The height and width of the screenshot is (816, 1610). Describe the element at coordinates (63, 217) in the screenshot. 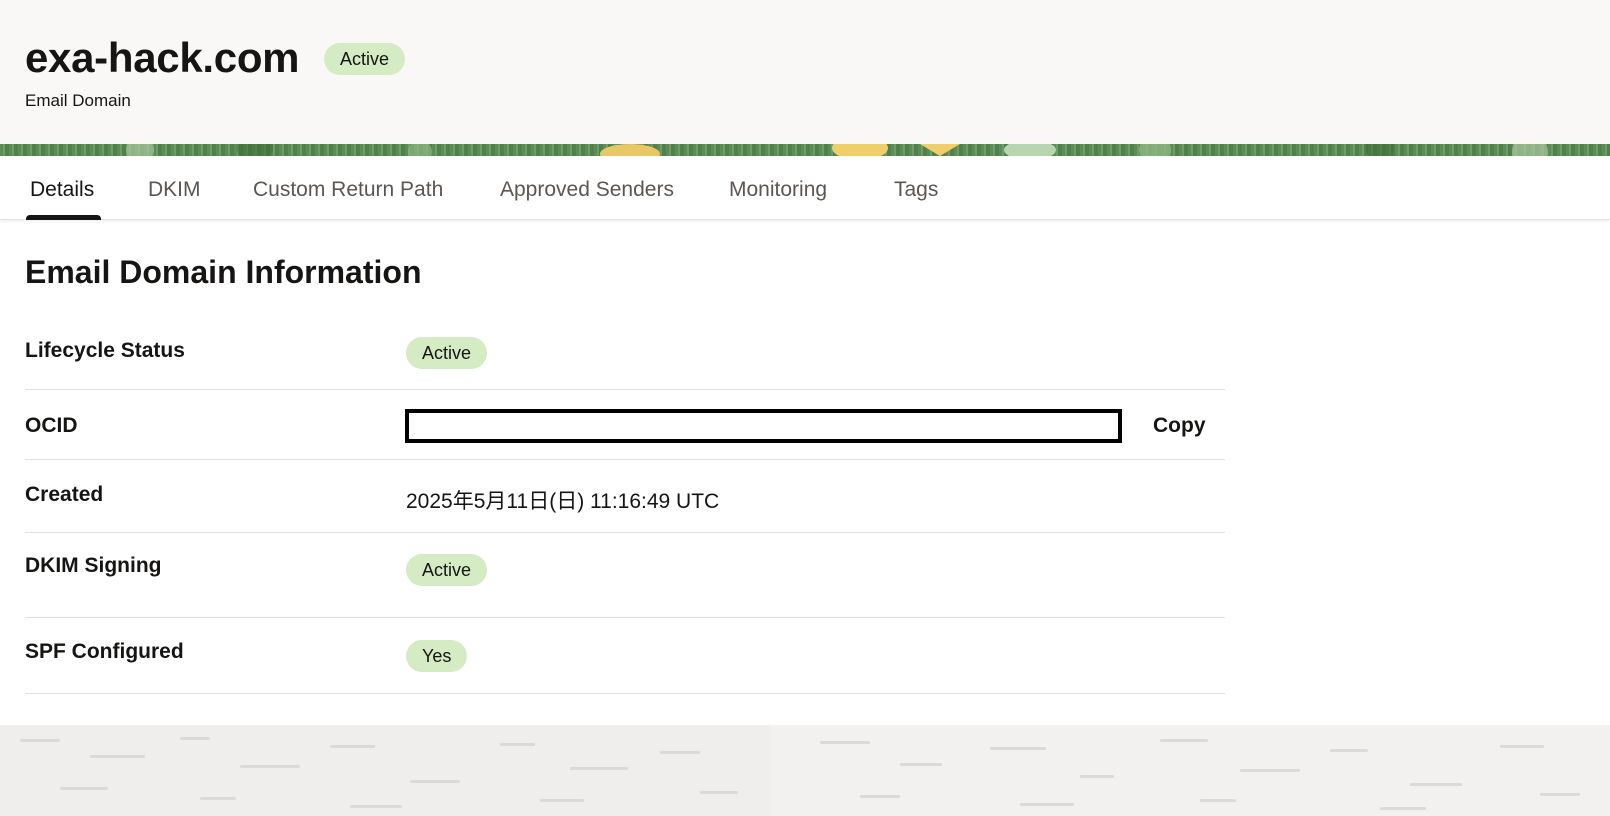

I see `active-tab-indicator` at that location.